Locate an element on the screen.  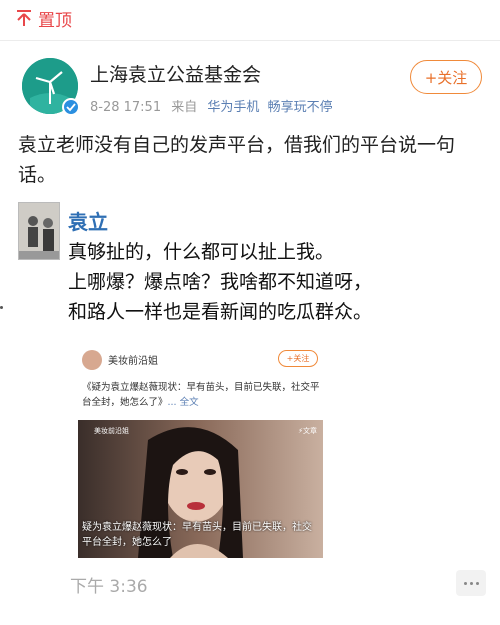
post-timestamp: 8-28 17:51 is located at coordinates (126, 107).